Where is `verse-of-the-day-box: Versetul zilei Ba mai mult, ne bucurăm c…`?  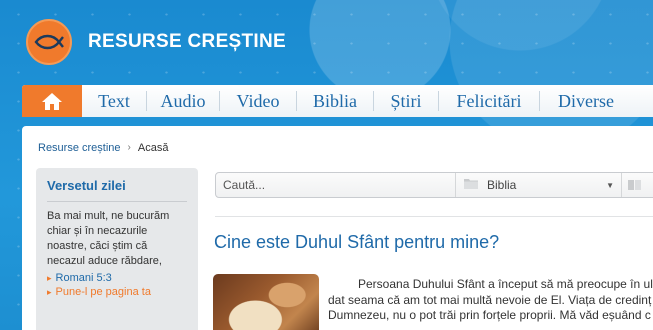
verse-of-the-day-box: Versetul zilei Ba mai mult, ne bucurăm c… is located at coordinates (117, 249).